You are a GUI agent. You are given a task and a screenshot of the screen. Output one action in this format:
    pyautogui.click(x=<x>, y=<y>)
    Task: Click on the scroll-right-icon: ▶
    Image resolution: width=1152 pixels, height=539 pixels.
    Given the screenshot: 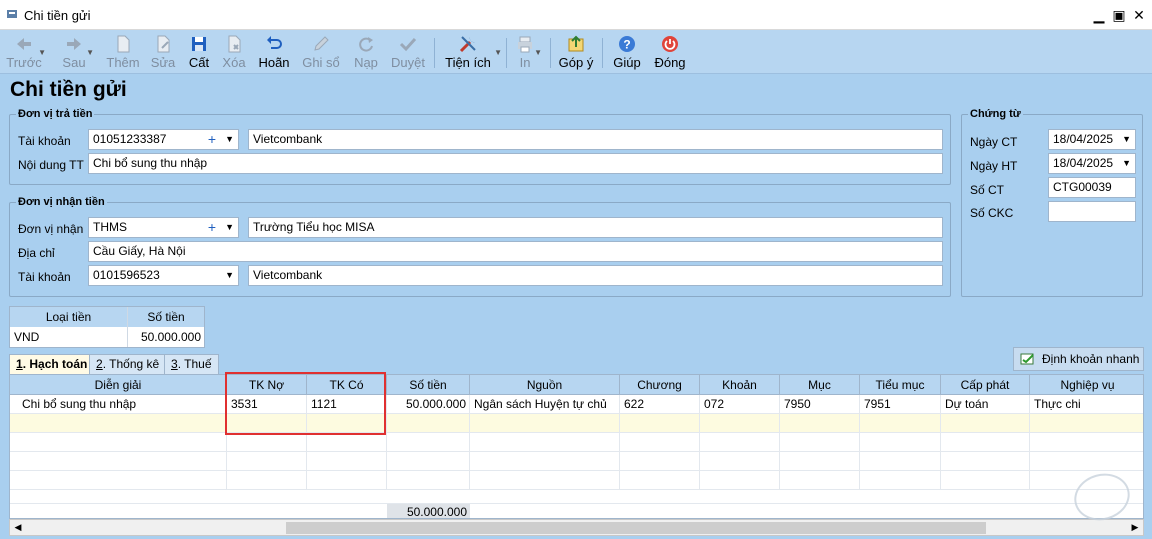 What is the action you would take?
    pyautogui.click(x=1135, y=527)
    